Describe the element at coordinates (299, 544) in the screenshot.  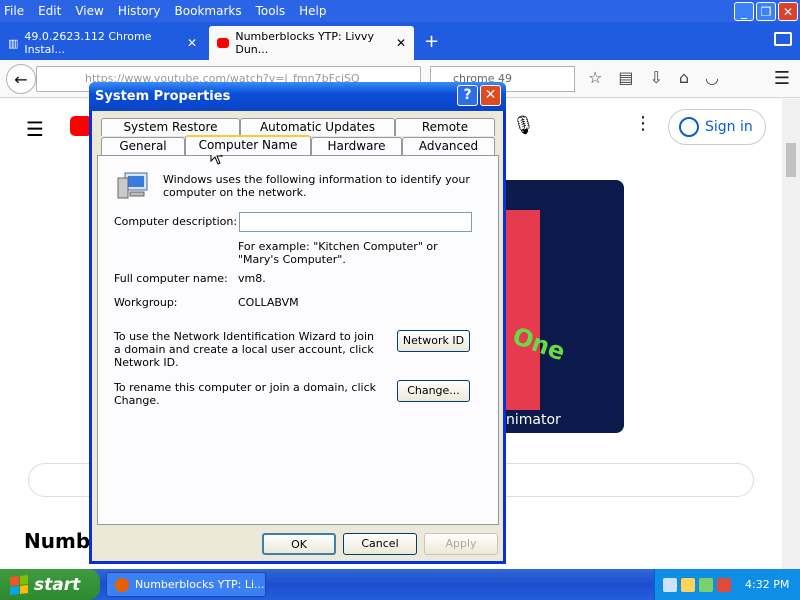
I see `ok-button: OK` at that location.